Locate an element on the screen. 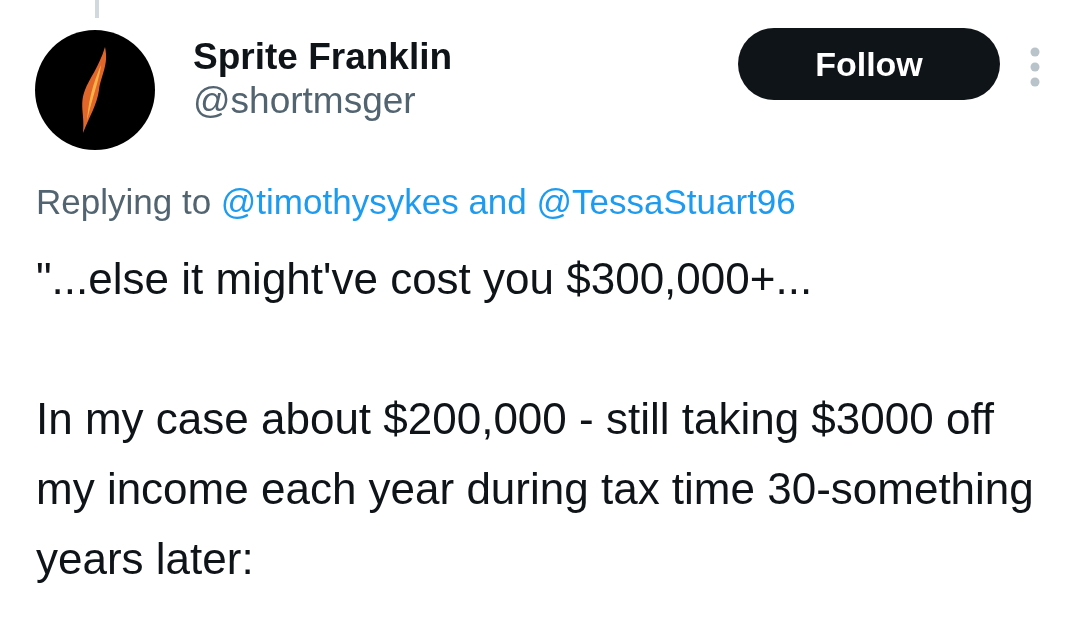 The height and width of the screenshot is (632, 1080). replying-to-label: Replying to is located at coordinates (124, 201).